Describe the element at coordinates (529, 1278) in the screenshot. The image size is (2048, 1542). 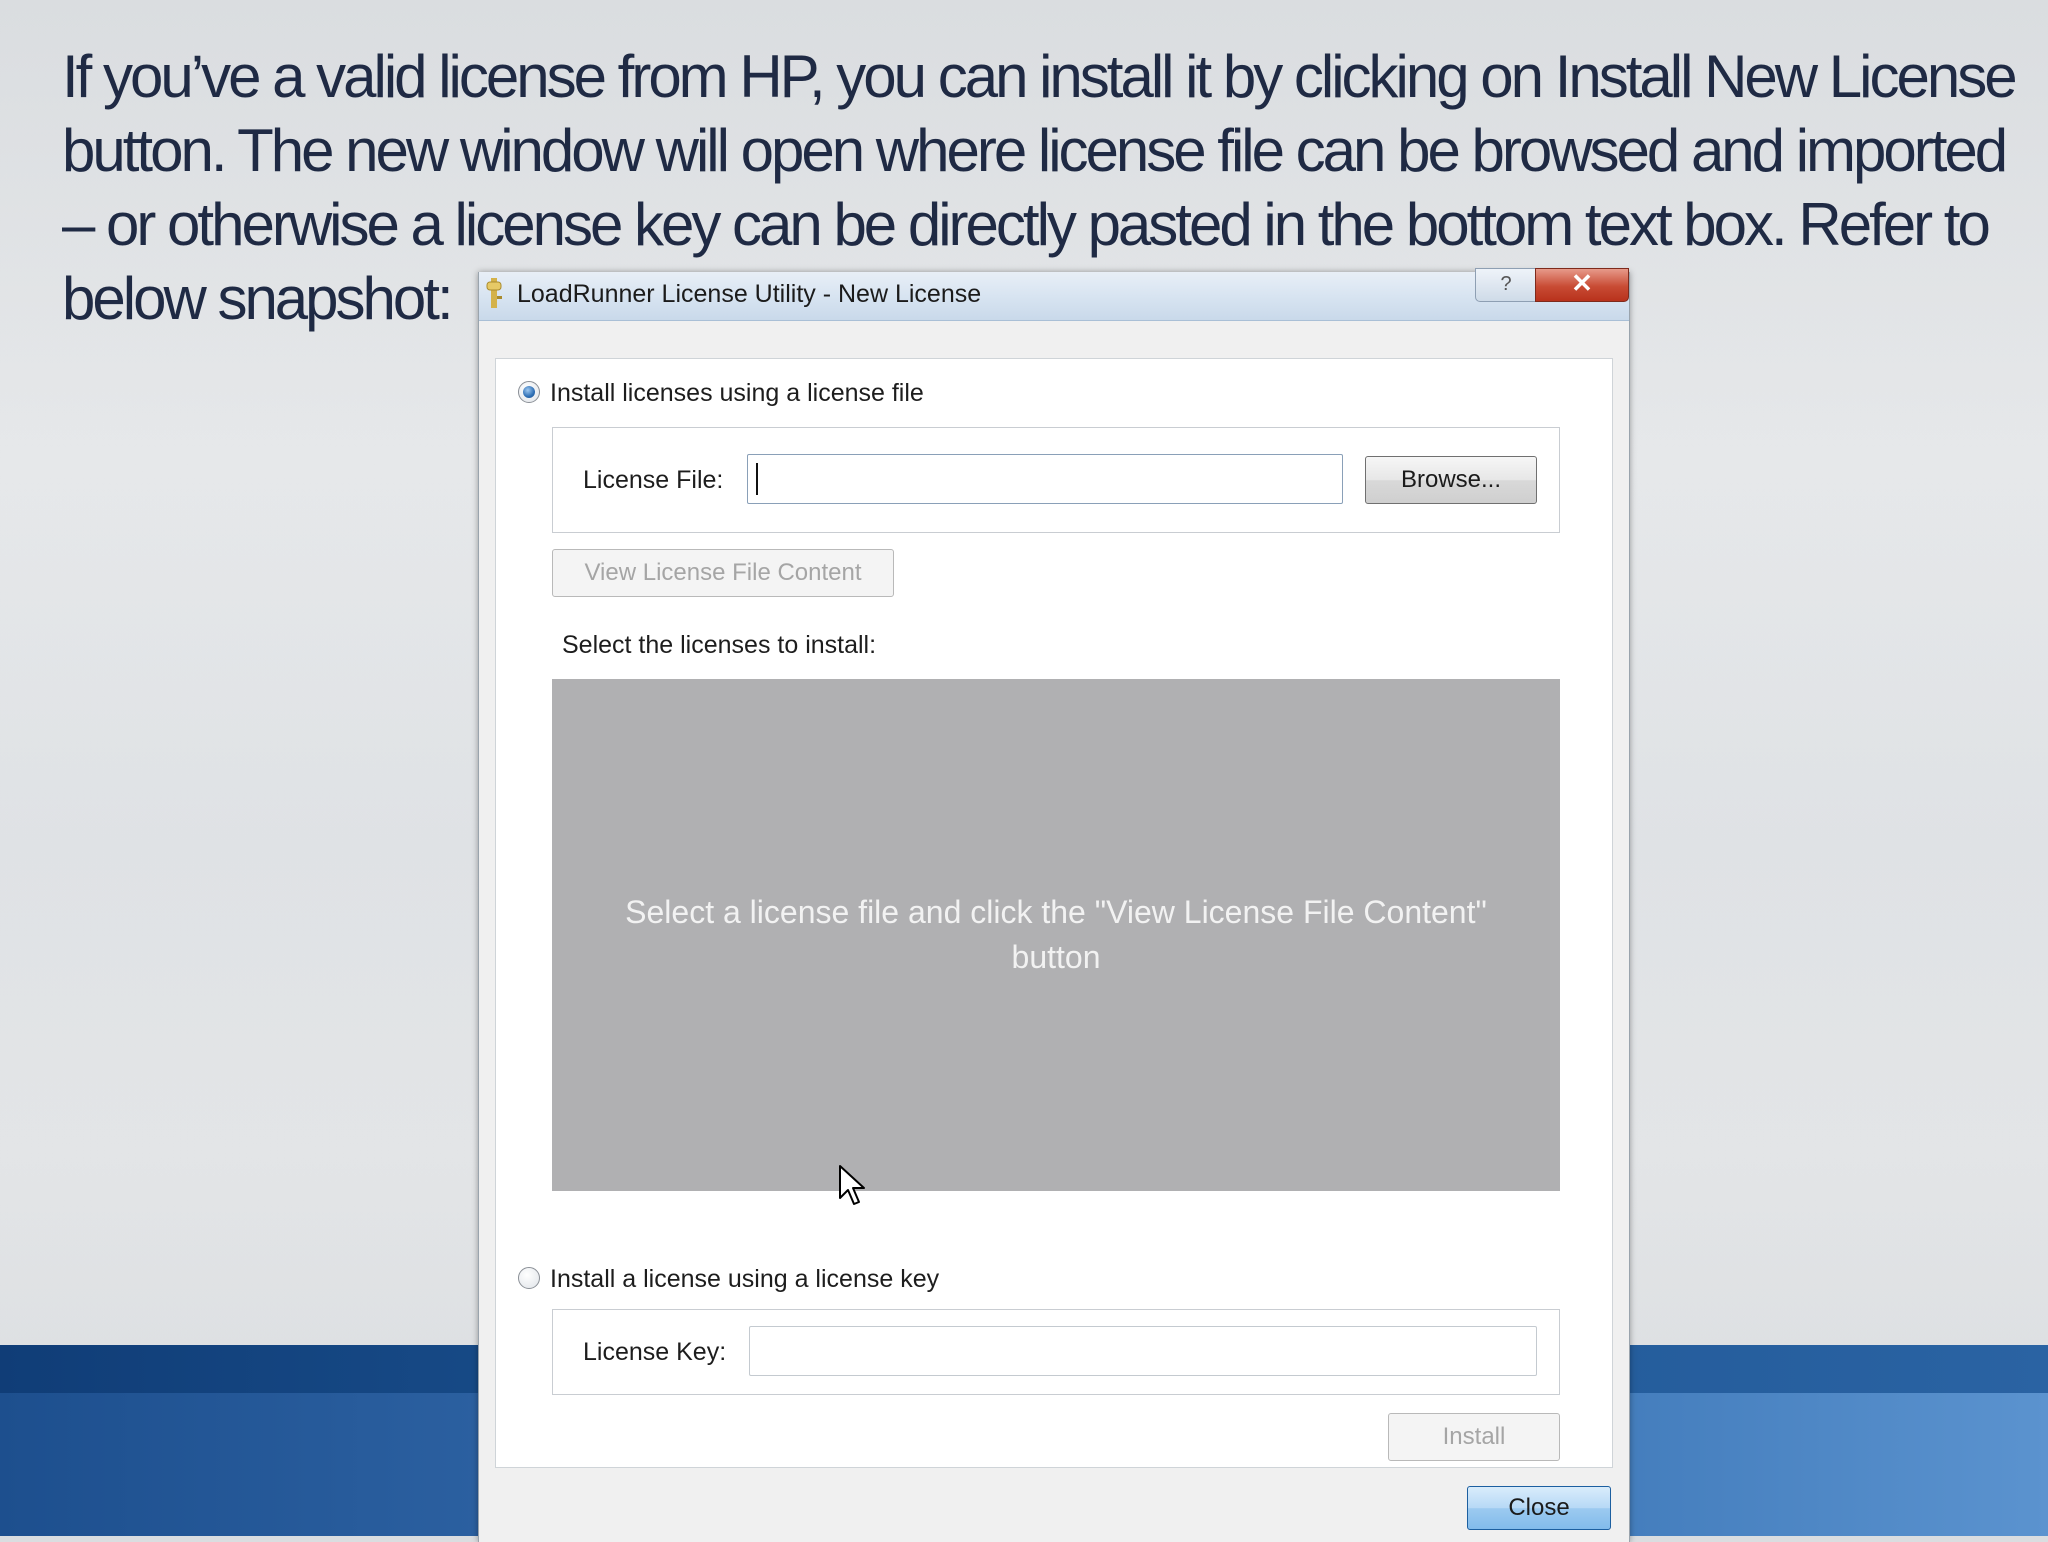
I see `license-key-radio` at that location.